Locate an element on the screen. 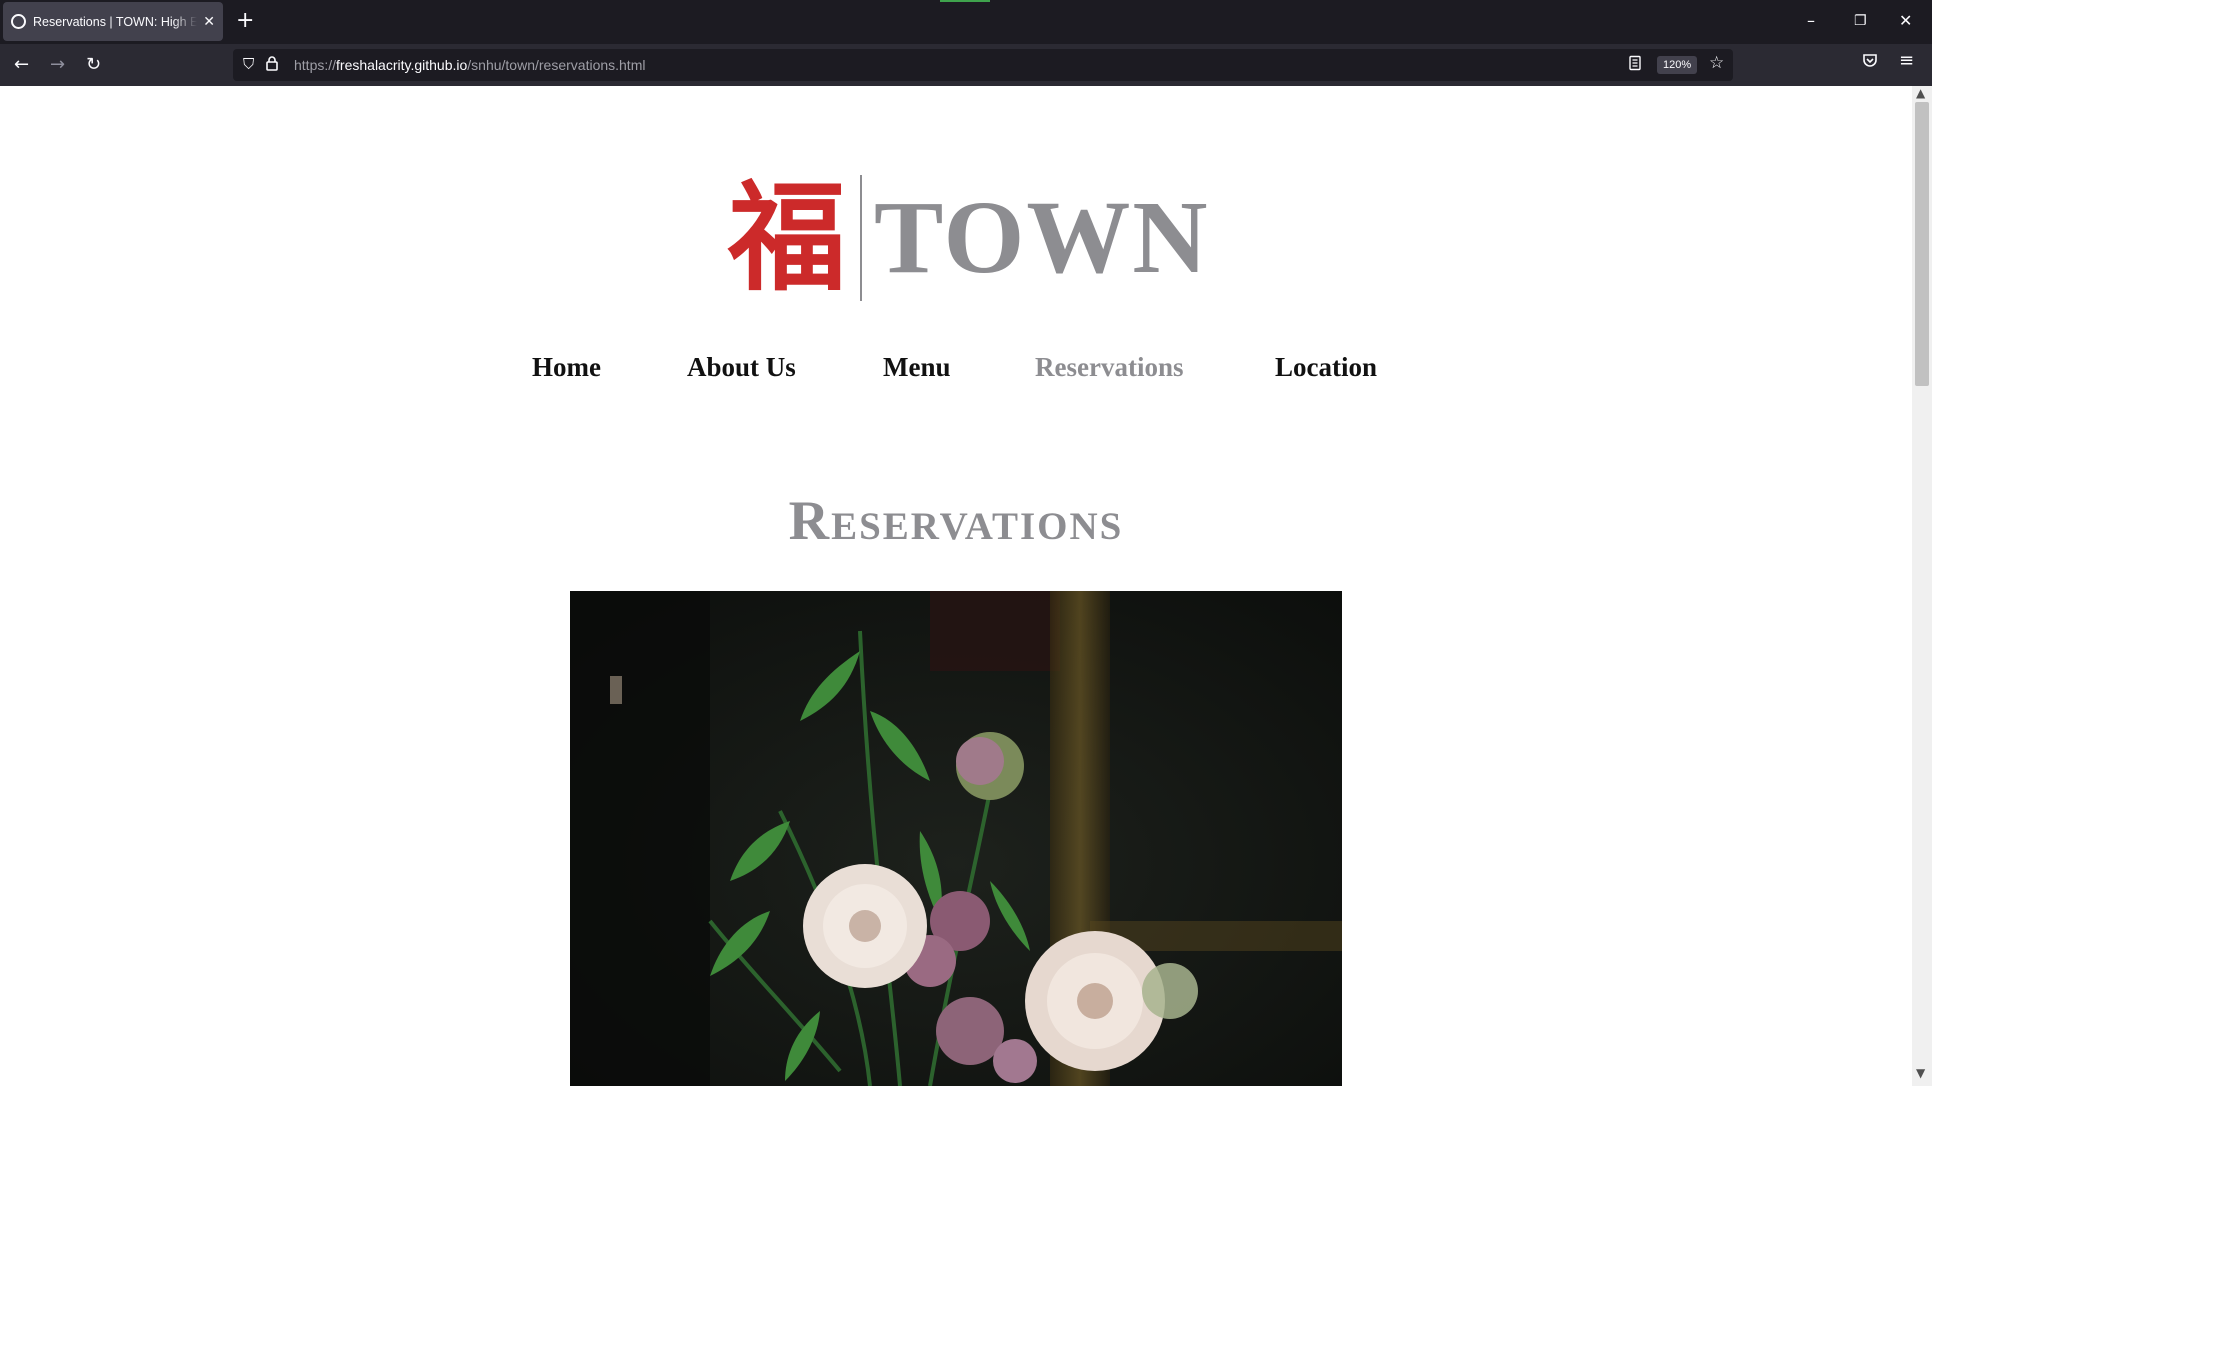 The width and height of the screenshot is (2229, 1362). minimize-icon: – is located at coordinates (1811, 21).